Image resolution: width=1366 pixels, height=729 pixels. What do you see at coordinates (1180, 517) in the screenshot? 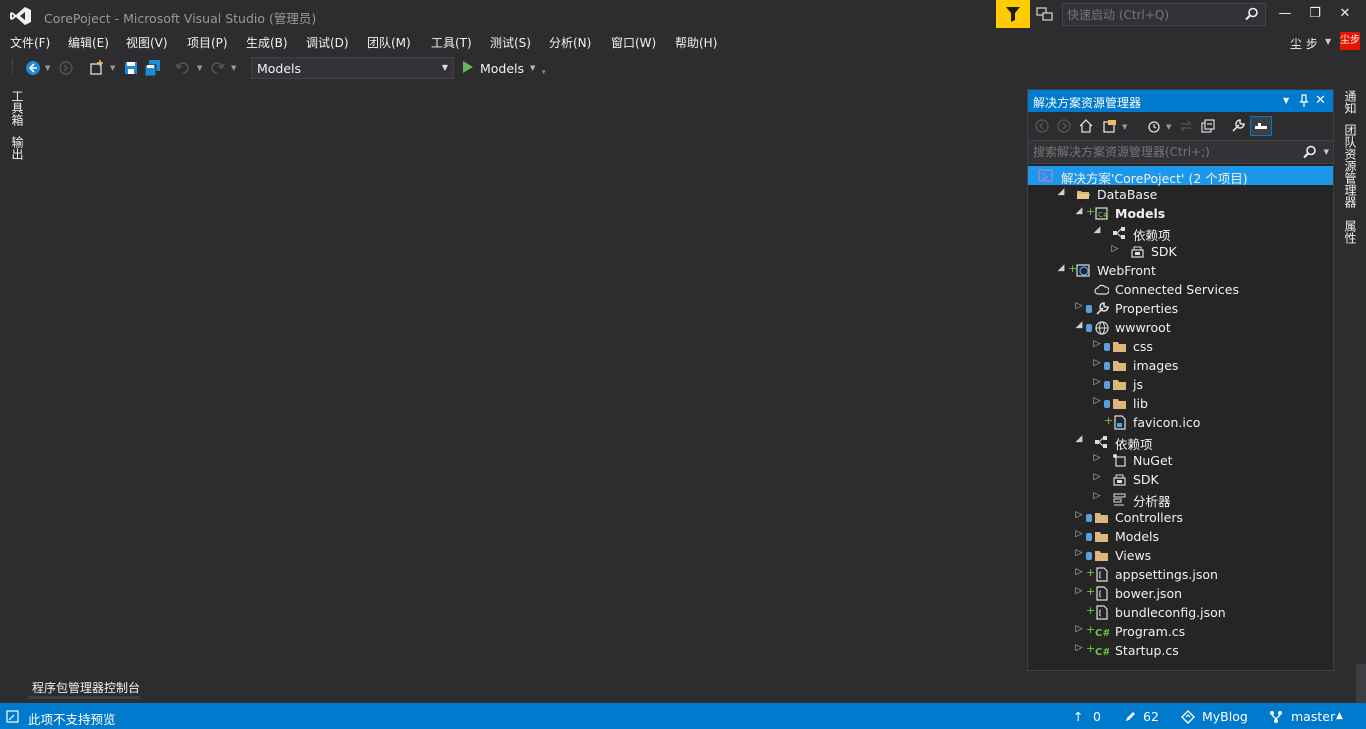
I see `tree-node: ▷ Controllers` at bounding box center [1180, 517].